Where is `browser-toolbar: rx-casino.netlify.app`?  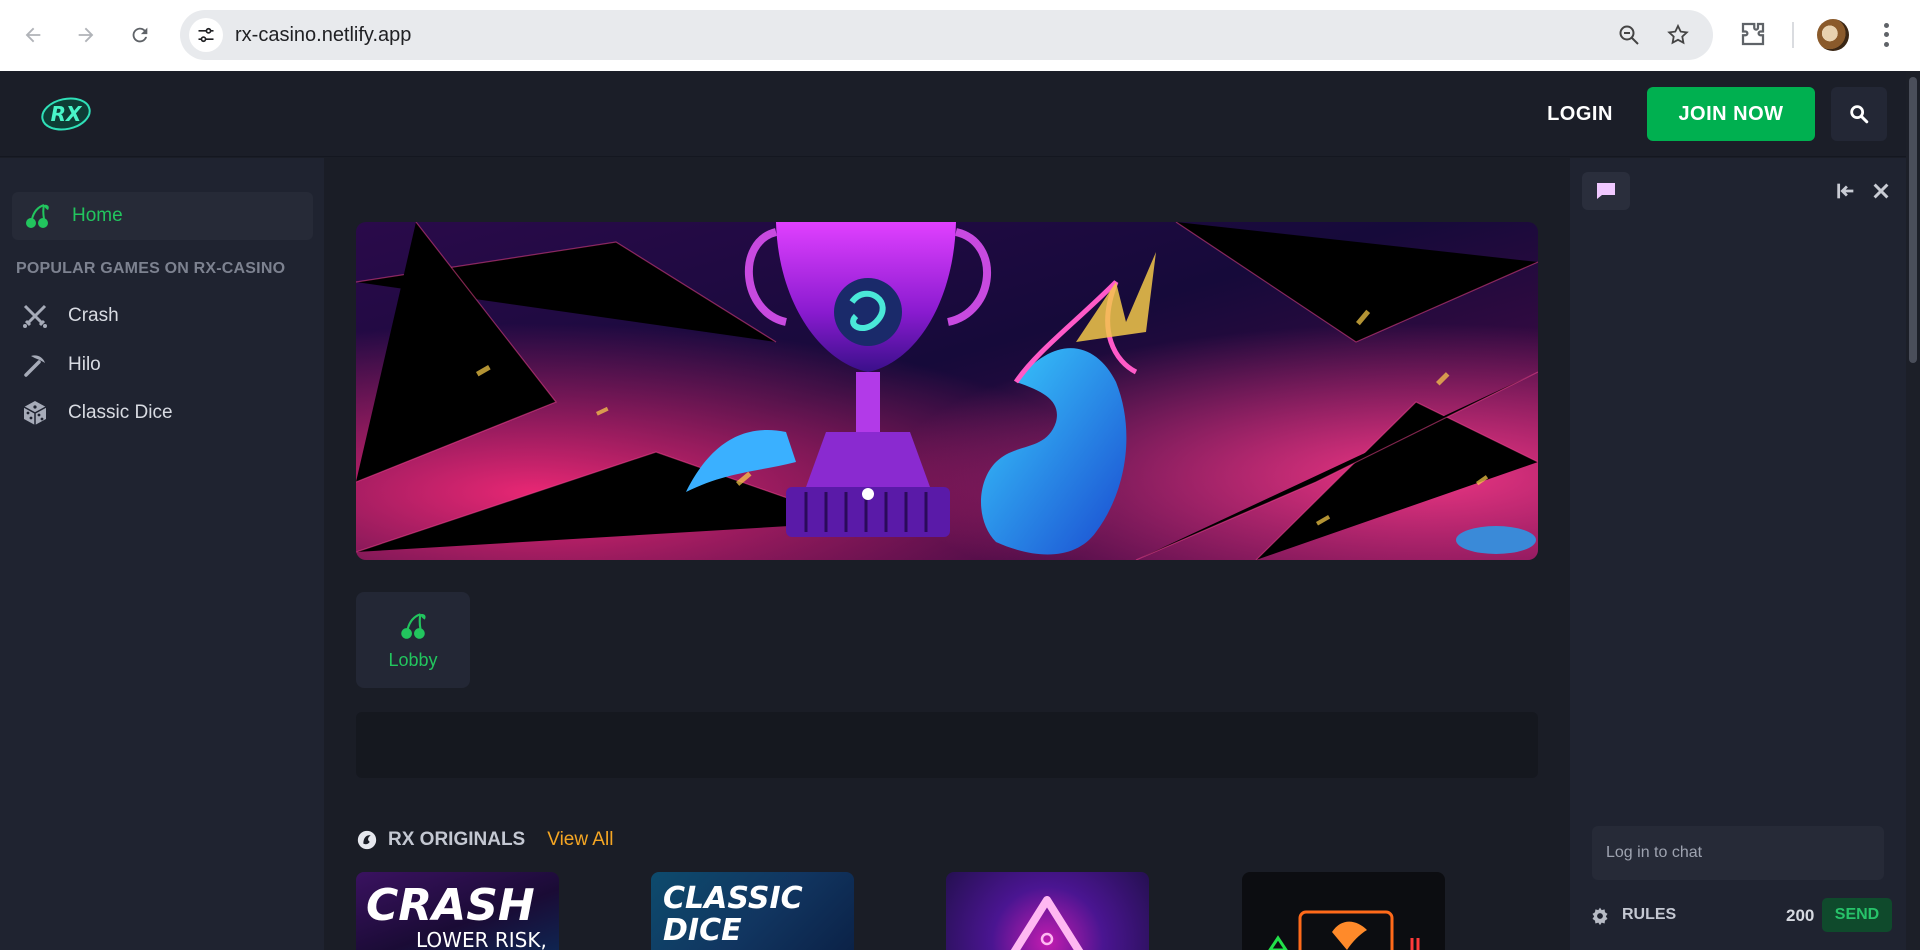
browser-toolbar: rx-casino.netlify.app is located at coordinates (960, 35).